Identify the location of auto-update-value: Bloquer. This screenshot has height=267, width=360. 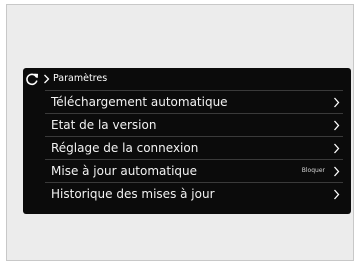
(313, 170).